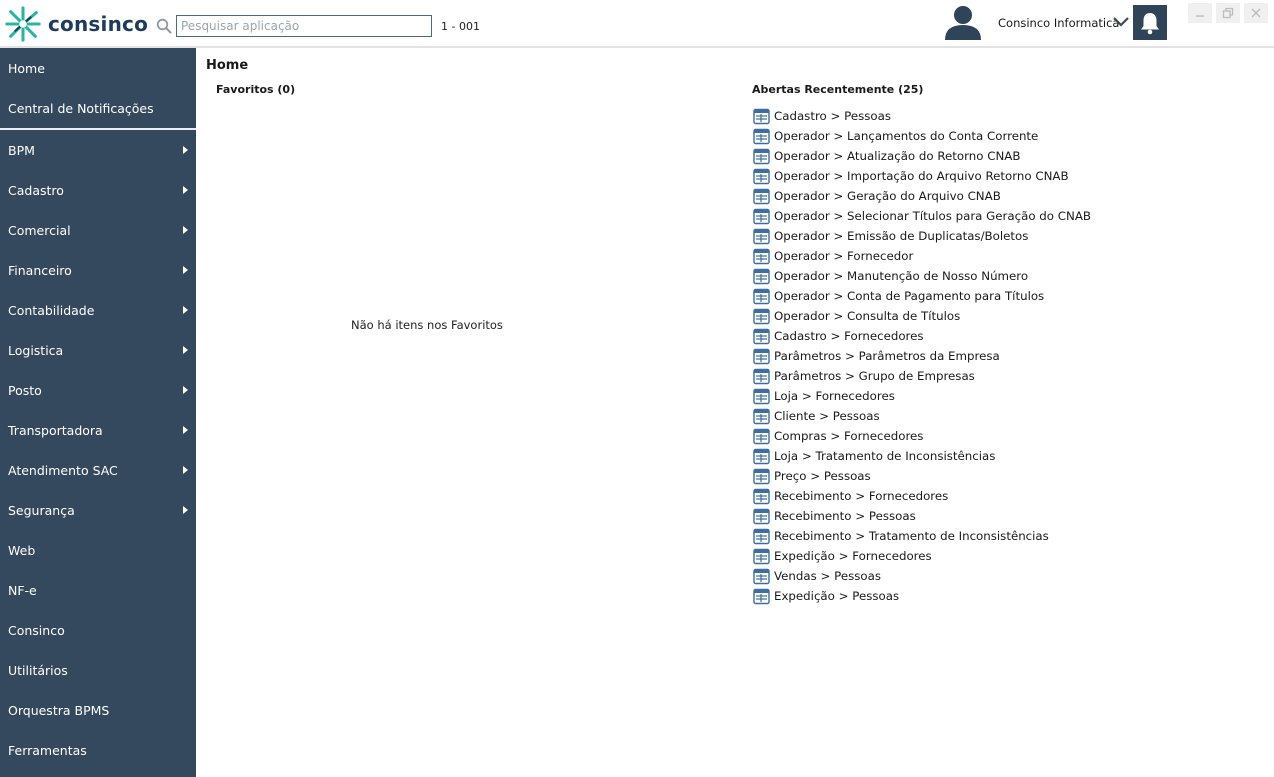  Describe the element at coordinates (38, 670) in the screenshot. I see `sidebar-item-label: Utilitários` at that location.